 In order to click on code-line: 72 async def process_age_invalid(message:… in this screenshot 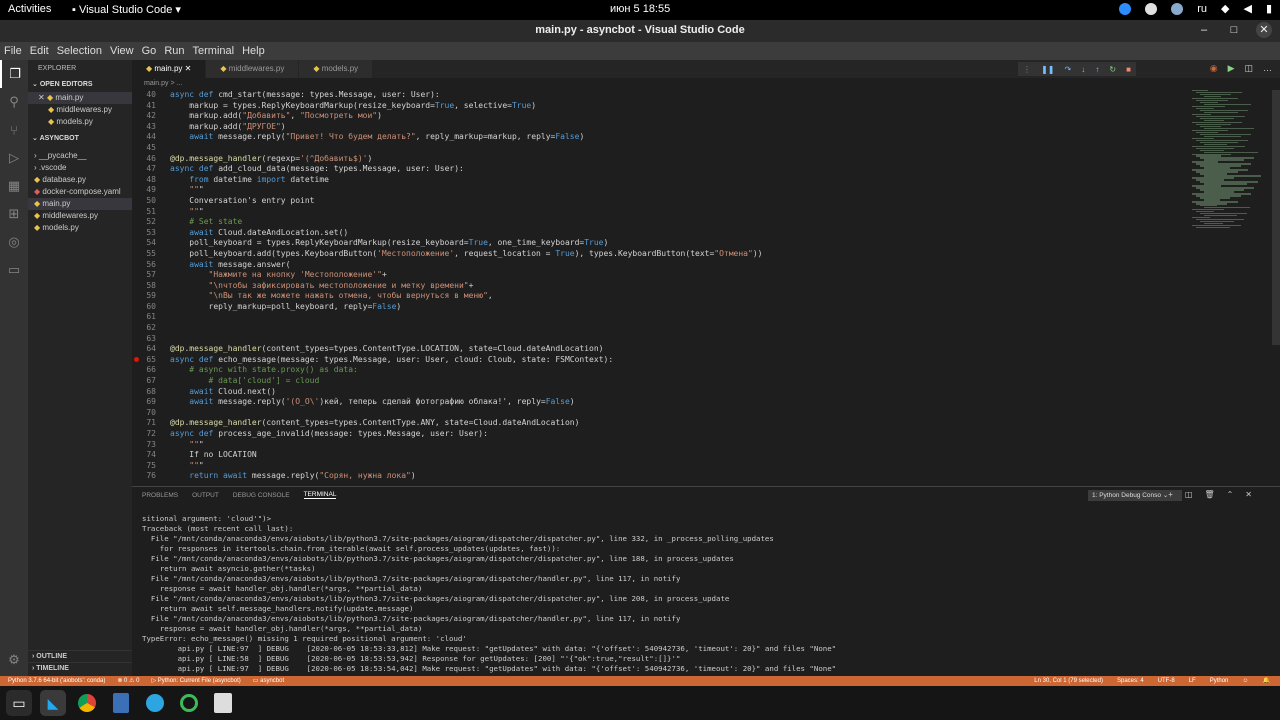, I will do `click(662, 434)`.